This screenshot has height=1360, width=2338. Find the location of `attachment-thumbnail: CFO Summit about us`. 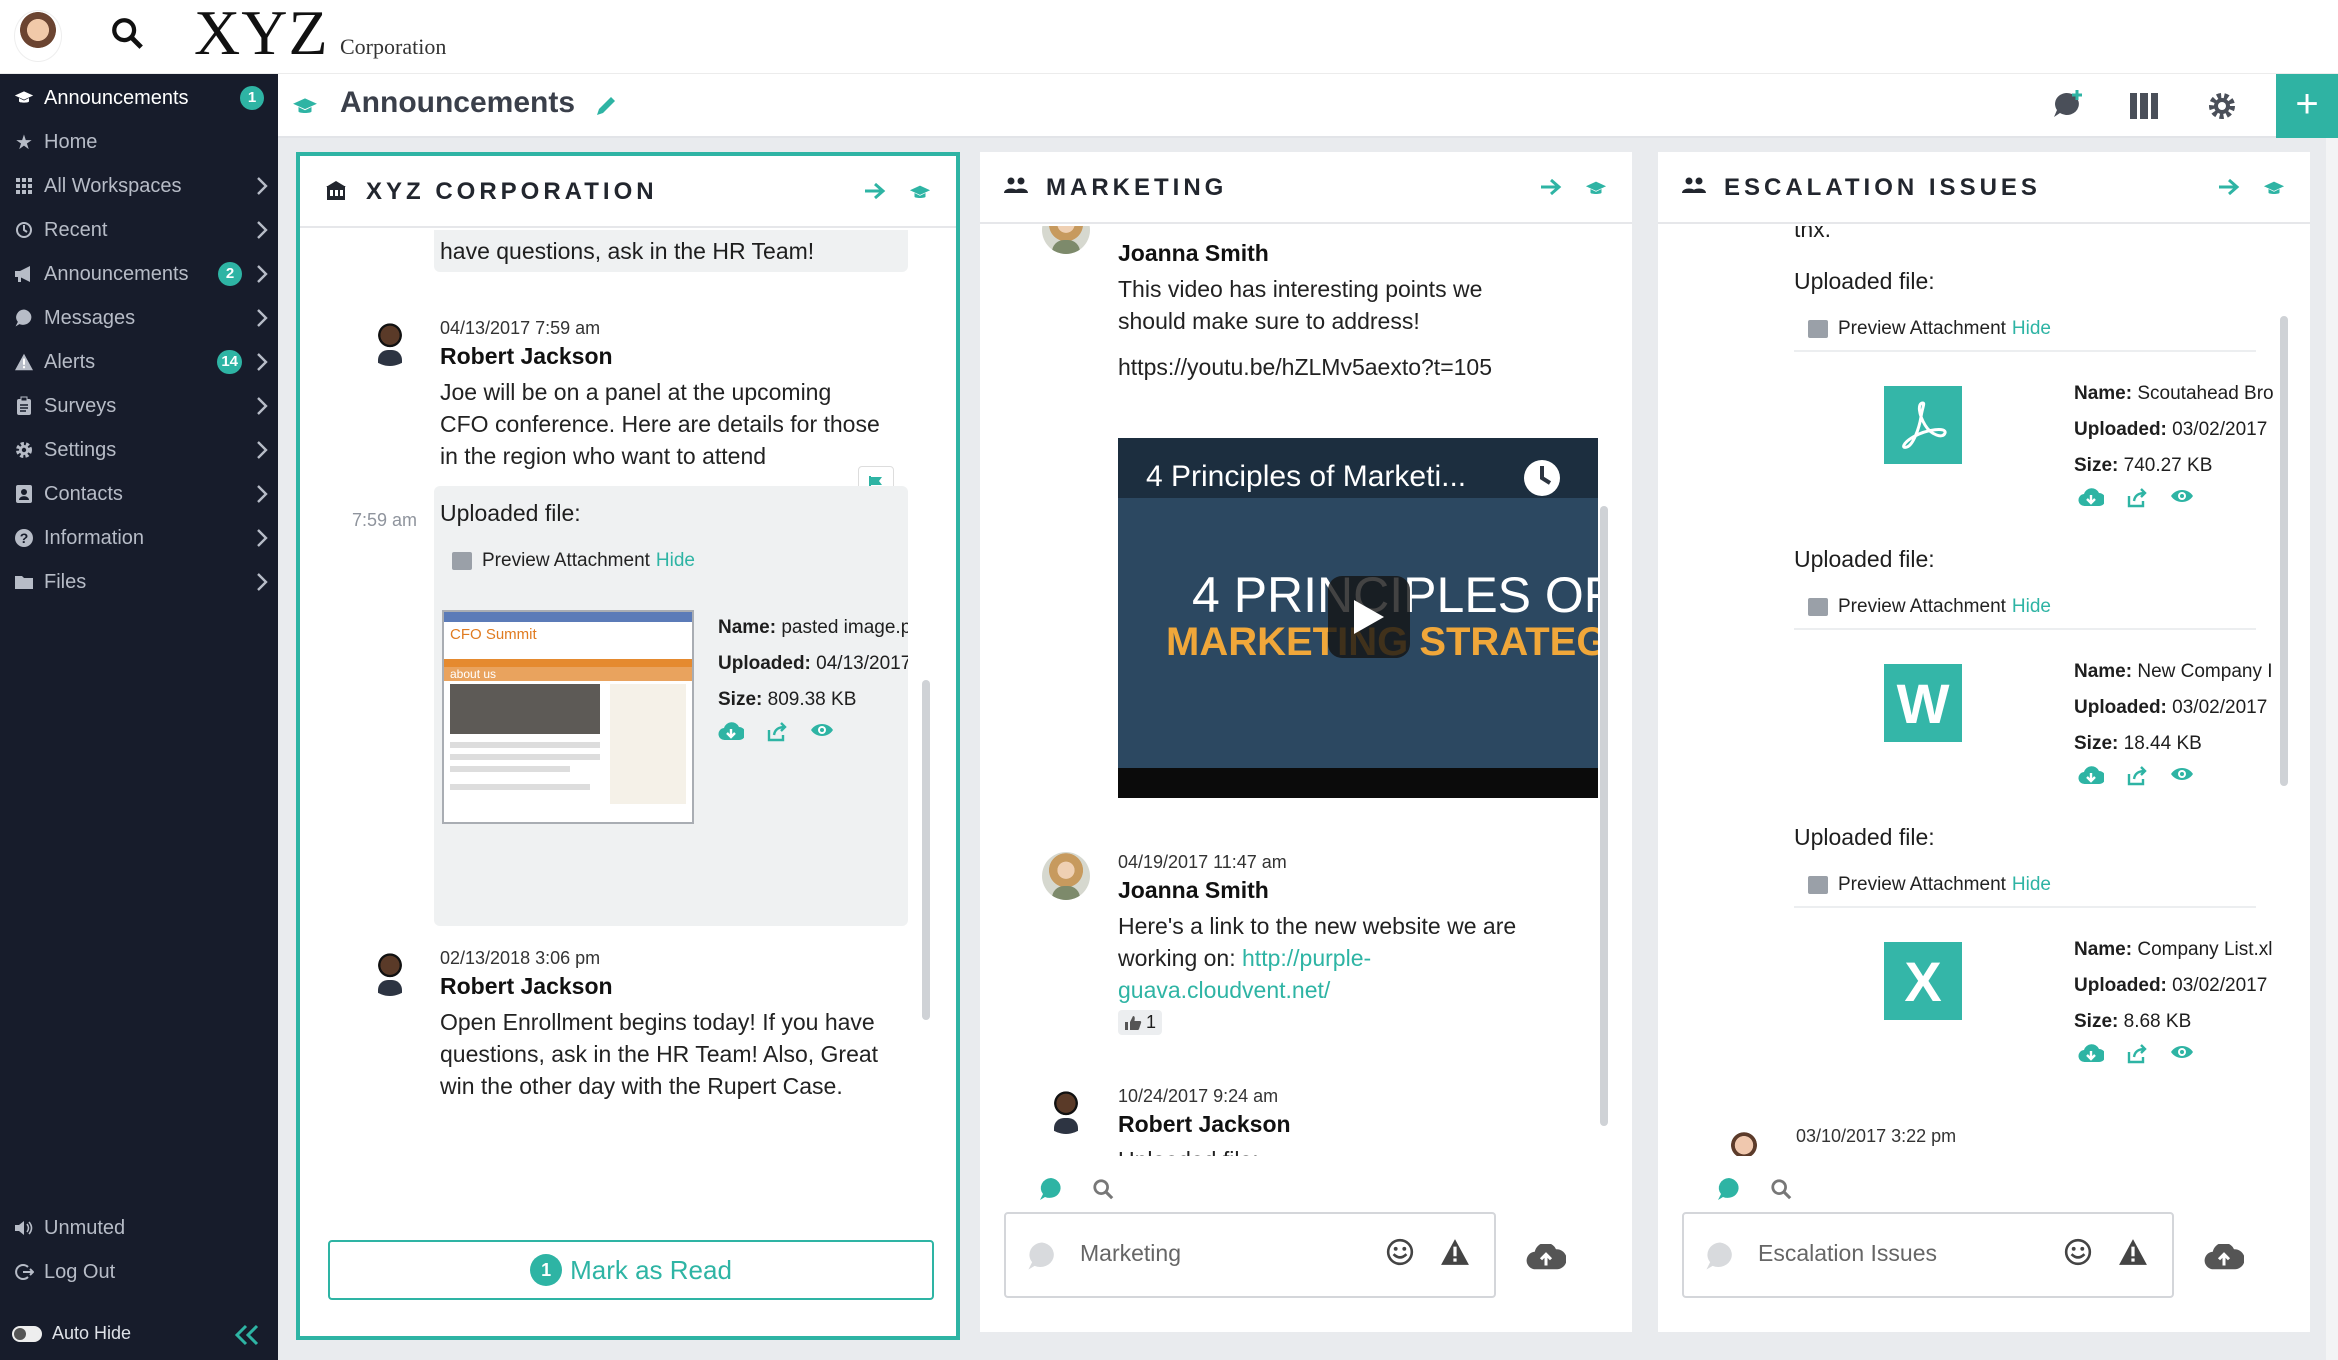

attachment-thumbnail: CFO Summit about us is located at coordinates (568, 717).